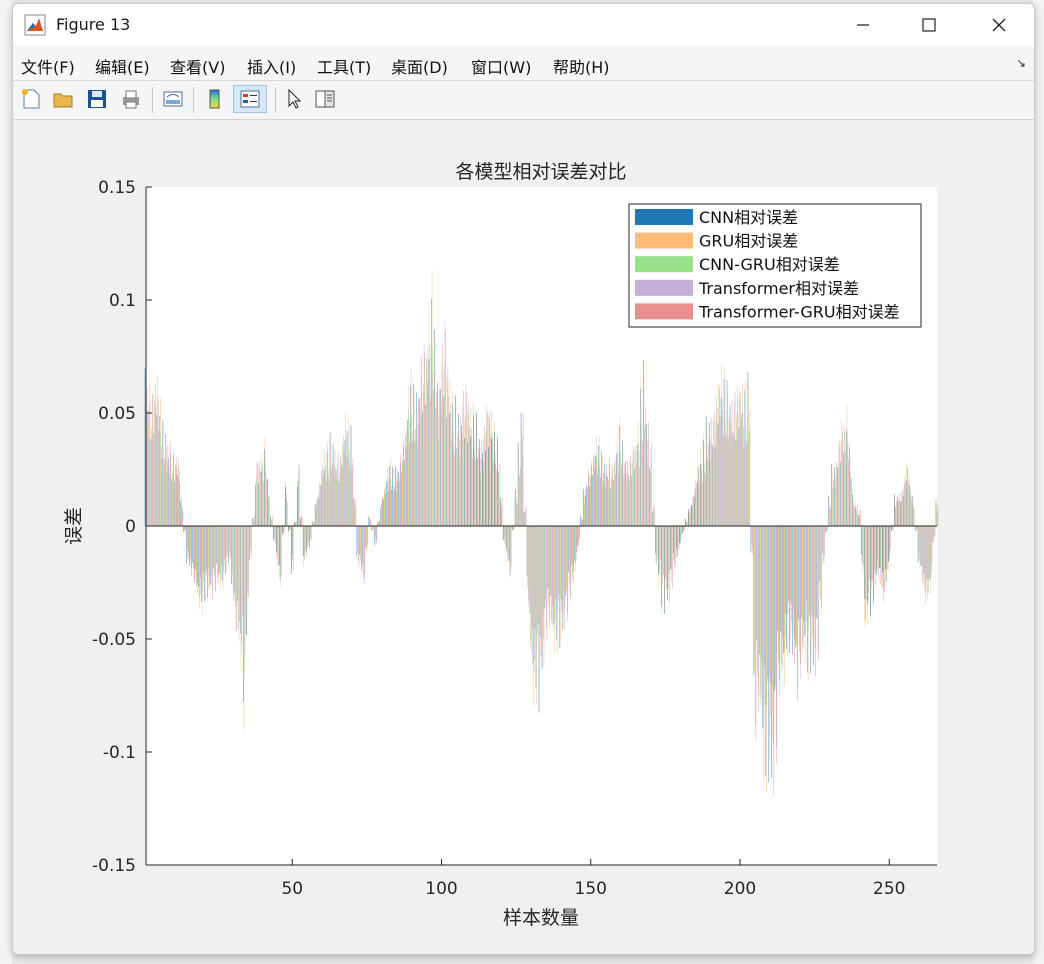  What do you see at coordinates (114, 640) in the screenshot?
I see `y-tick-label: -0.05` at bounding box center [114, 640].